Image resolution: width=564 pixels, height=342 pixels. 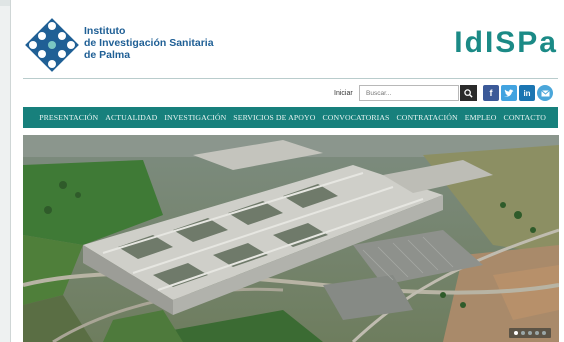 I want to click on nav-item-convocatorias: CONVOCATORIAS, so click(x=355, y=117).